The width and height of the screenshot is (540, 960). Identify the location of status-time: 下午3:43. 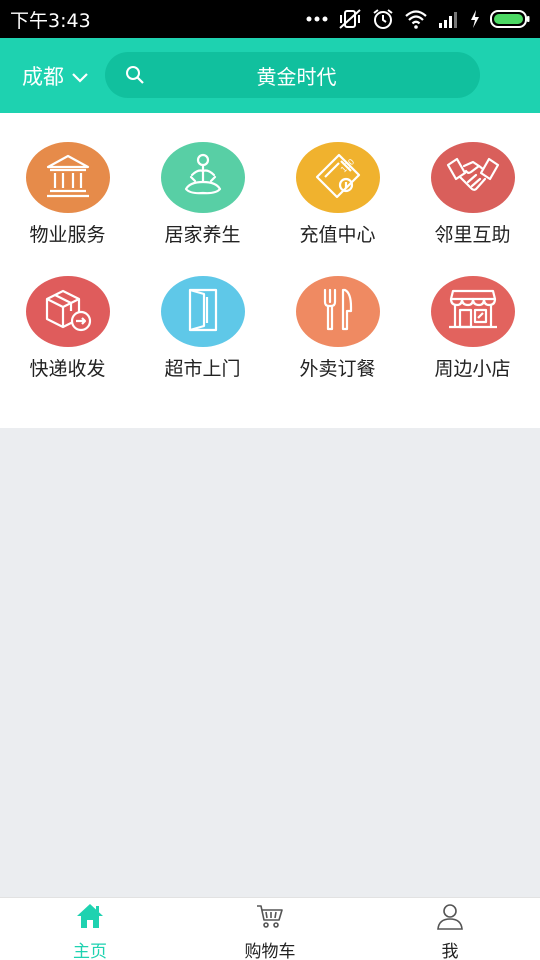
(50, 20).